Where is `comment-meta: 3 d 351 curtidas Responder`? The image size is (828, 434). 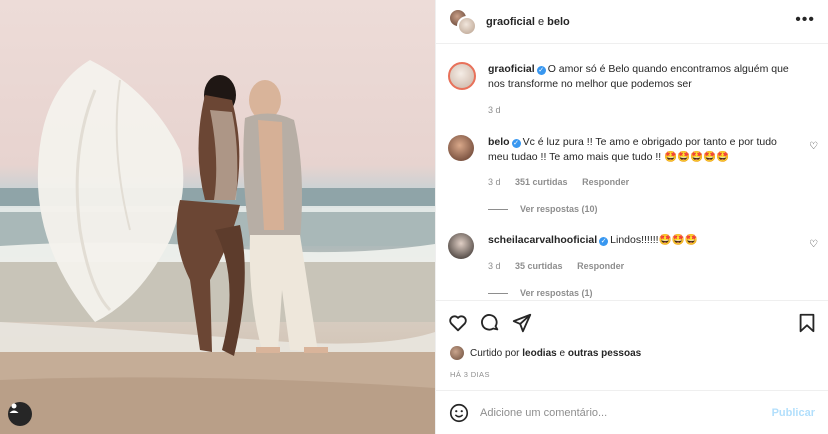 comment-meta: 3 d 351 curtidas Responder is located at coordinates (564, 182).